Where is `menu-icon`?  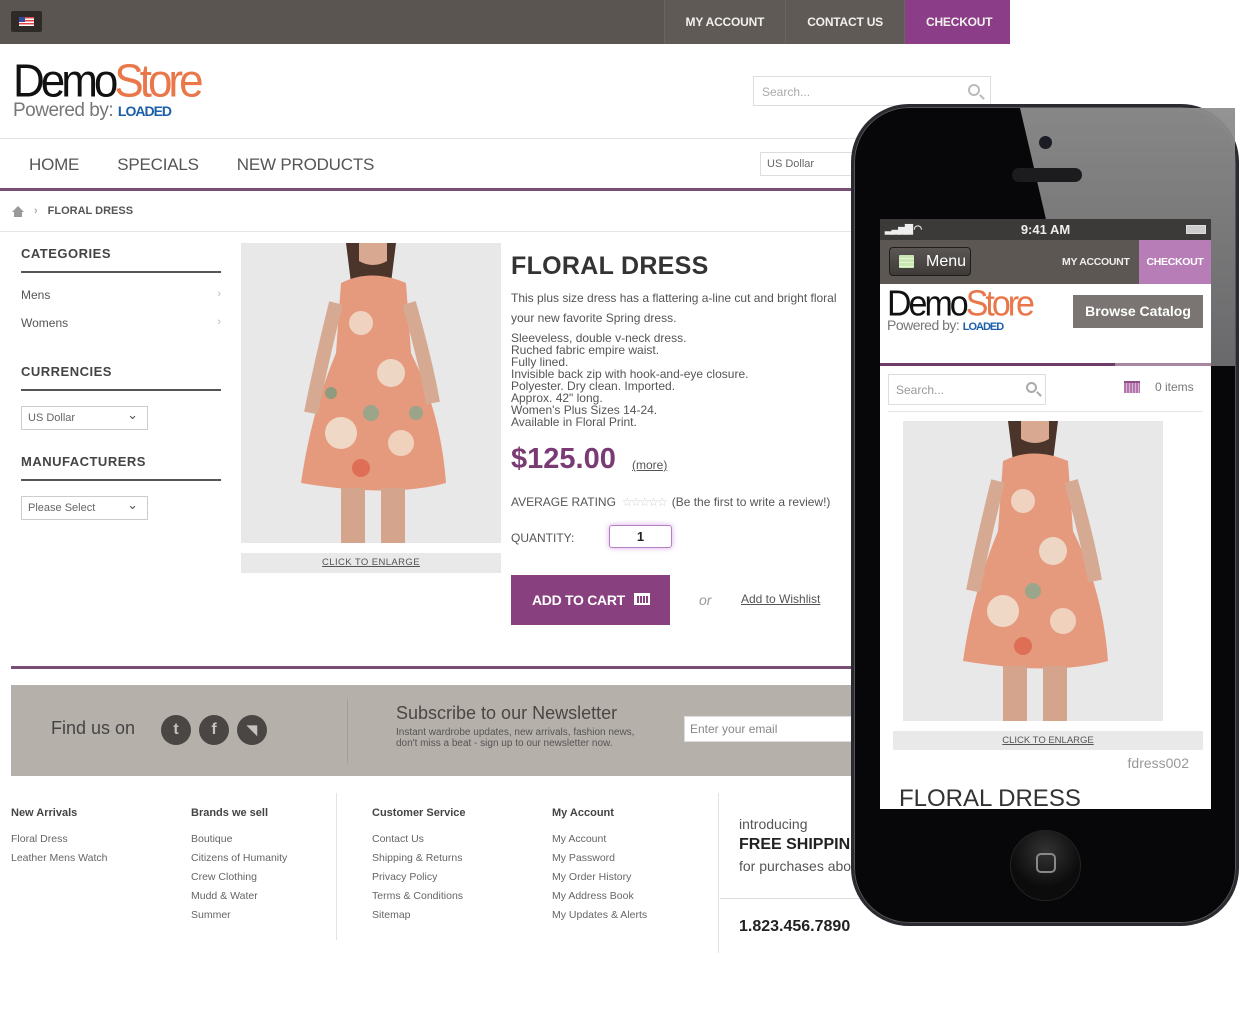
menu-icon is located at coordinates (906, 261).